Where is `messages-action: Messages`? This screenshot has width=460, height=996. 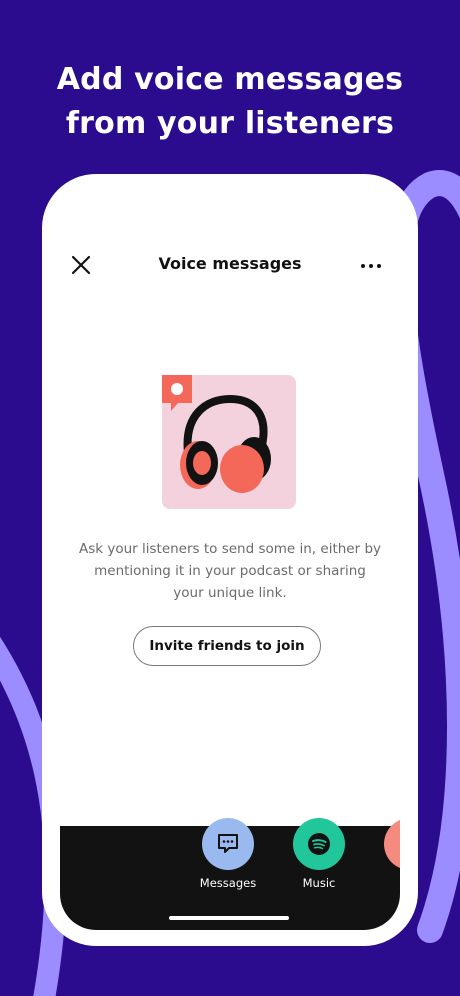
messages-action: Messages is located at coordinates (228, 858).